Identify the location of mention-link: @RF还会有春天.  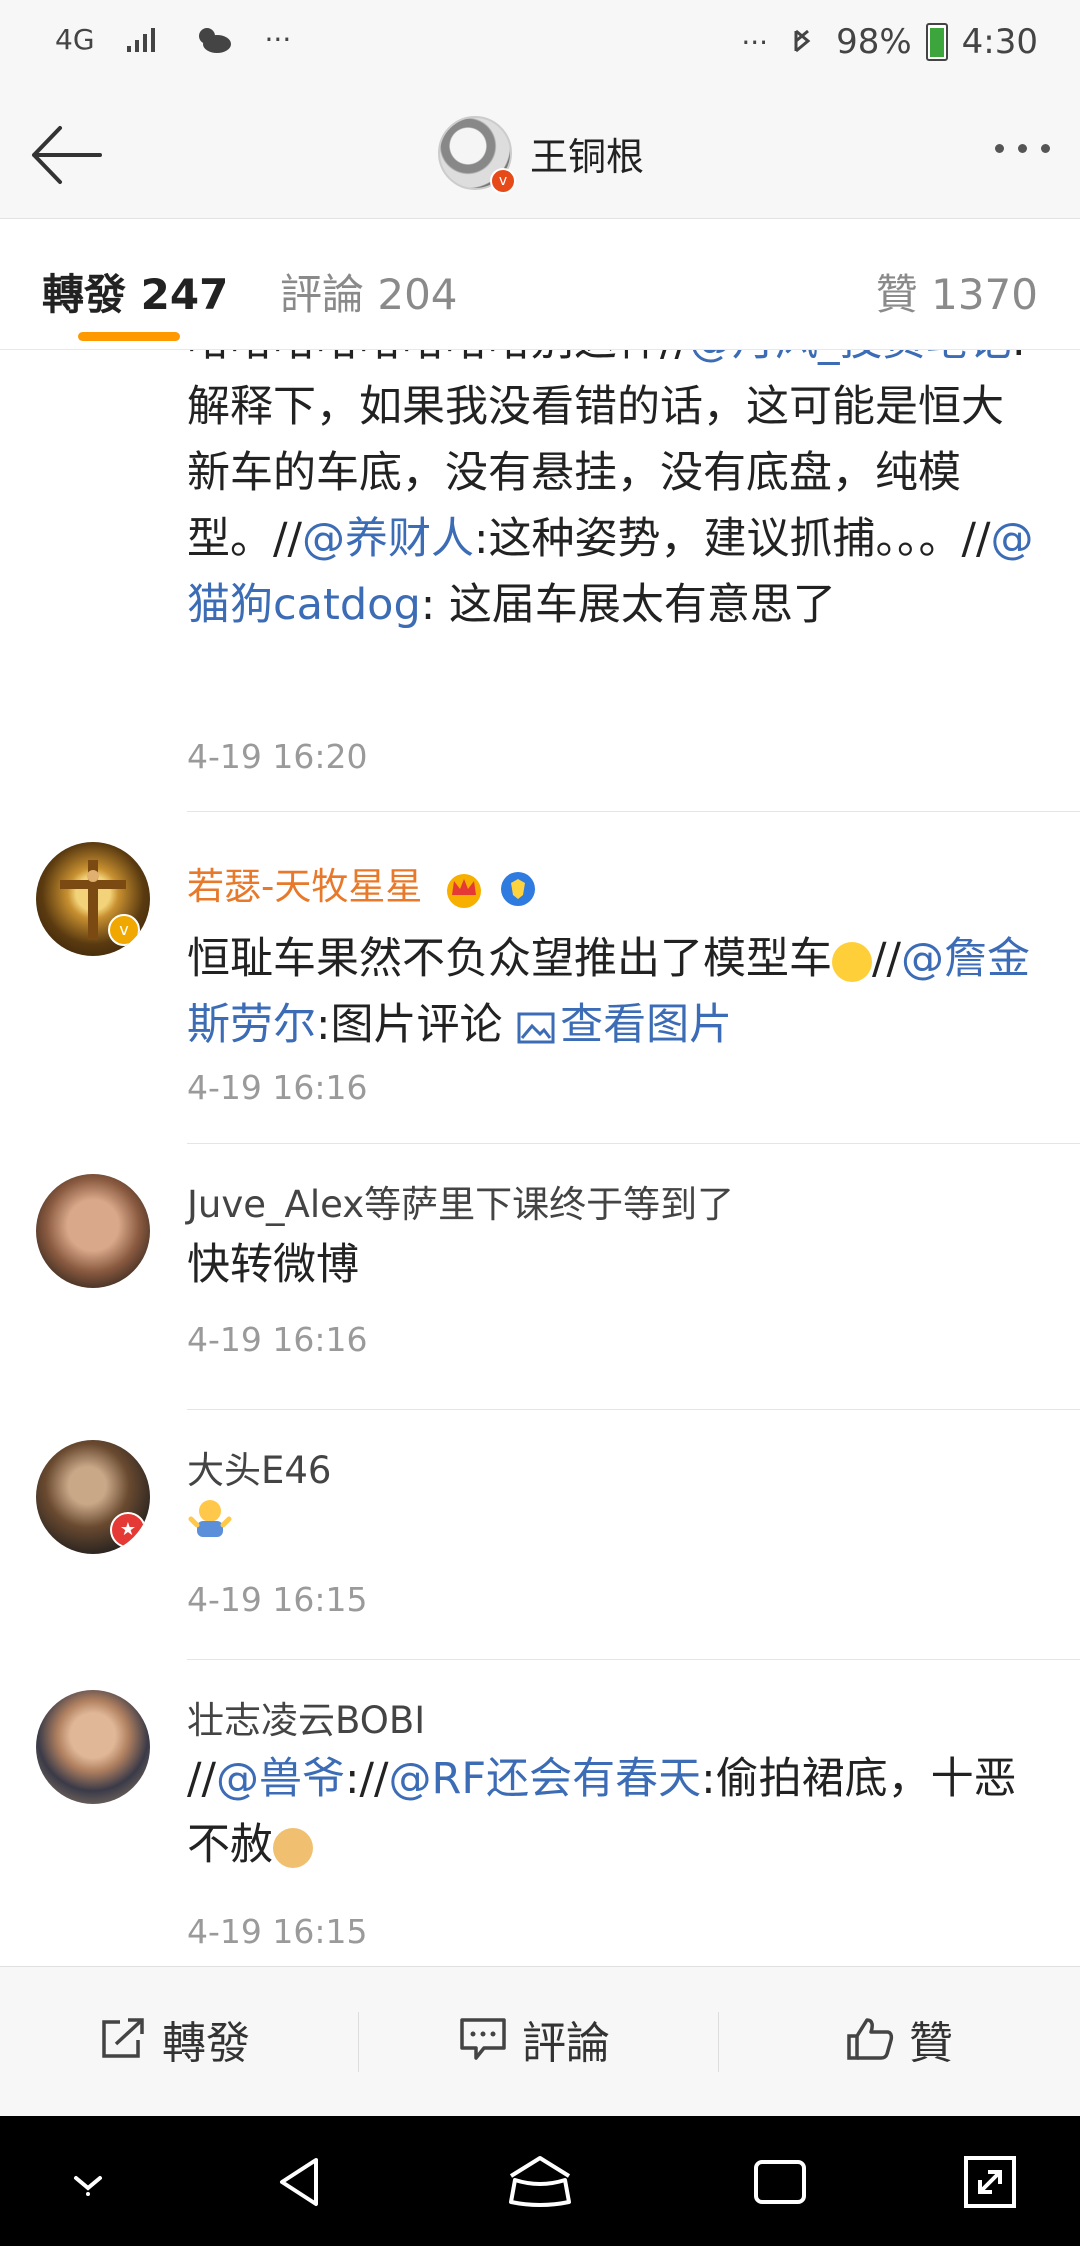
(544, 1779).